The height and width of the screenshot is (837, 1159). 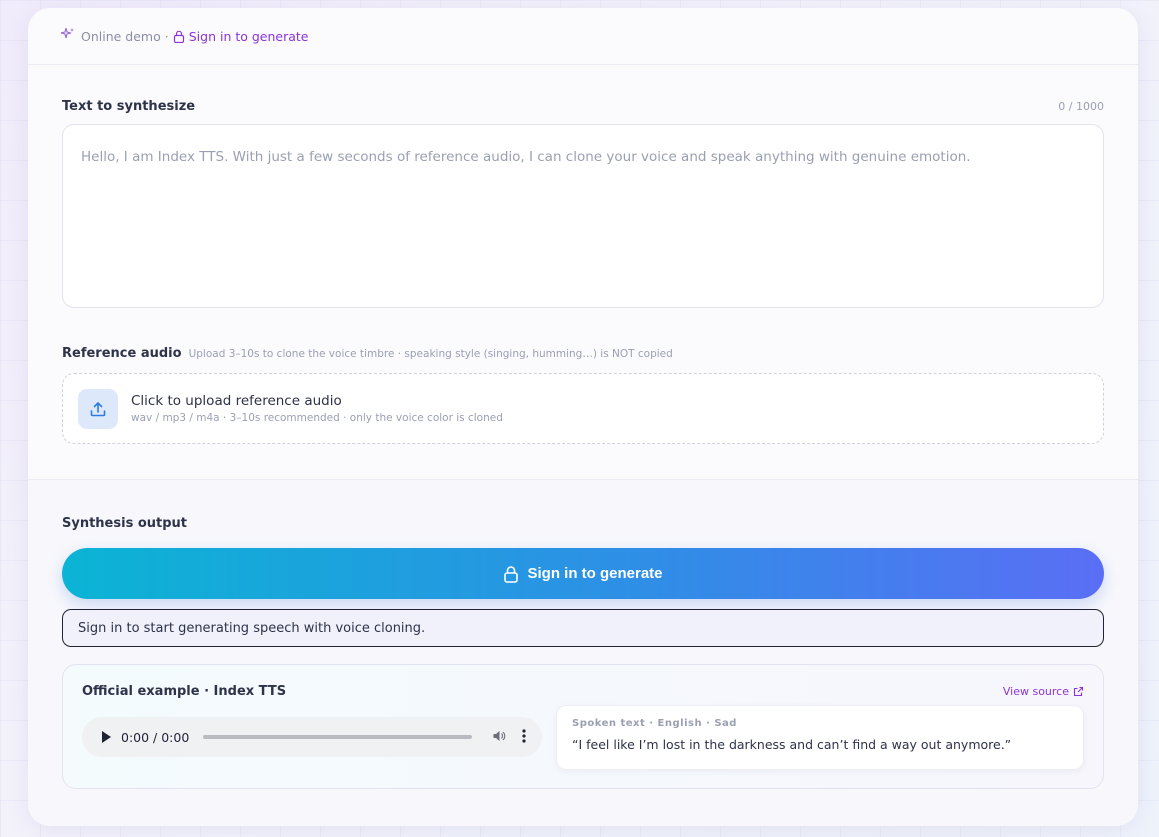 I want to click on view-source-link: View source, so click(x=1043, y=691).